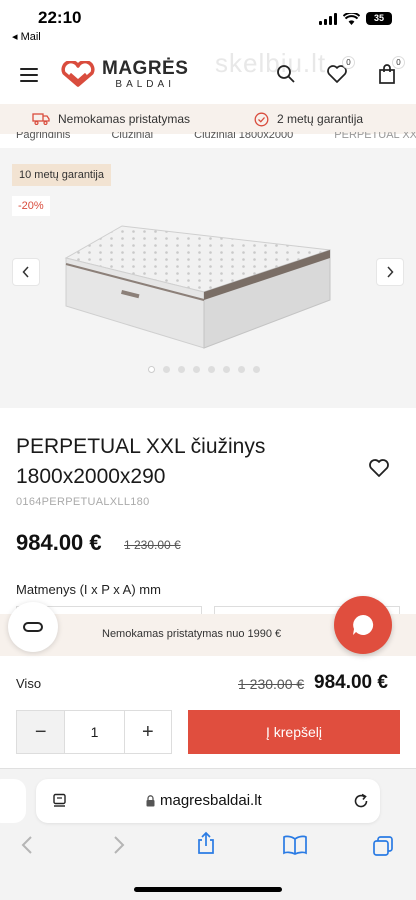 Image resolution: width=416 pixels, height=900 pixels. What do you see at coordinates (208, 22) in the screenshot?
I see `status-bar: 22:10 ◂ Mail 35` at bounding box center [208, 22].